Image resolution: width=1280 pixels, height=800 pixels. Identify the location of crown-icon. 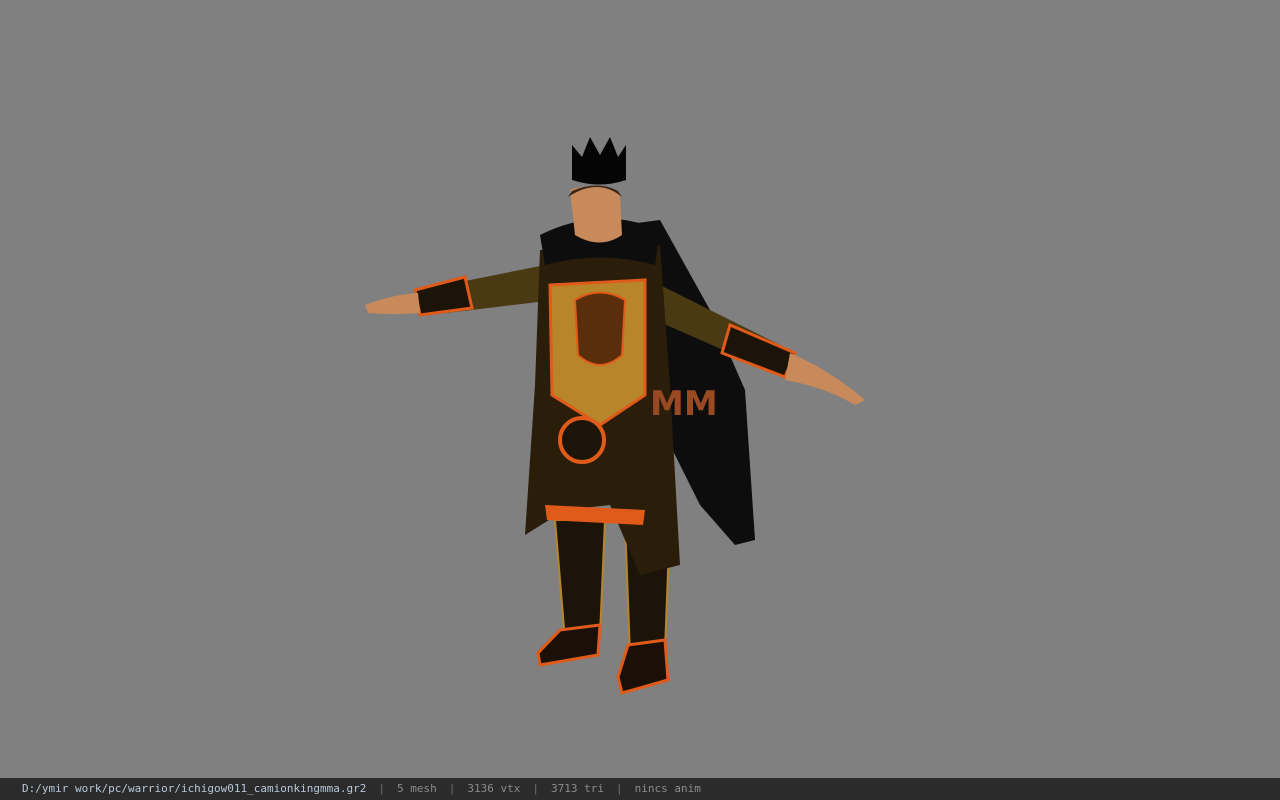
(599, 161).